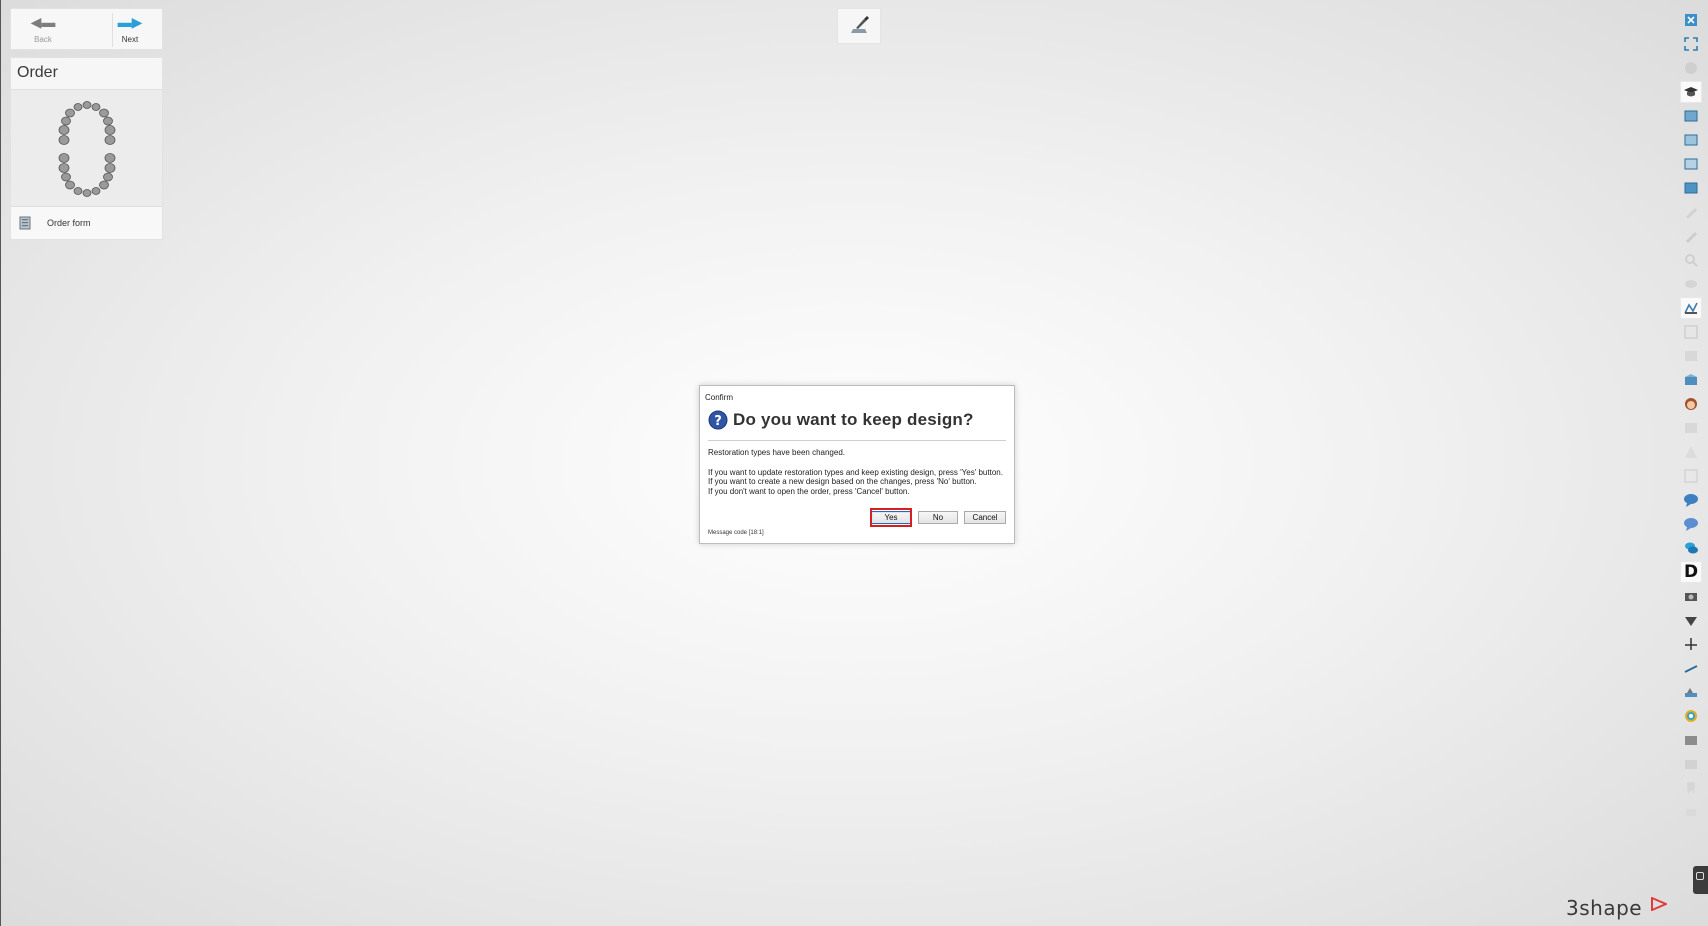 The image size is (1708, 926). Describe the element at coordinates (736, 533) in the screenshot. I see `message-code: Message code [18:1]` at that location.